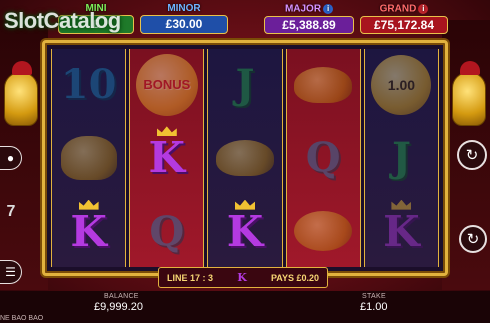 Image resolution: width=490 pixels, height=323 pixels. Describe the element at coordinates (374, 296) in the screenshot. I see `stake-label: STAKE` at that location.